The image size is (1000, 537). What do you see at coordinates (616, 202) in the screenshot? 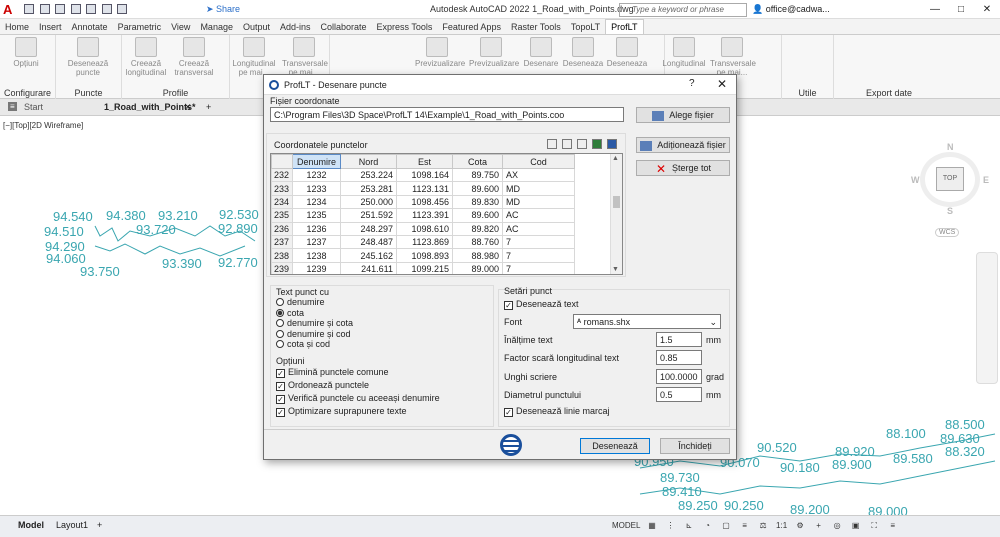
I see `scroll-thumb` at bounding box center [616, 202].